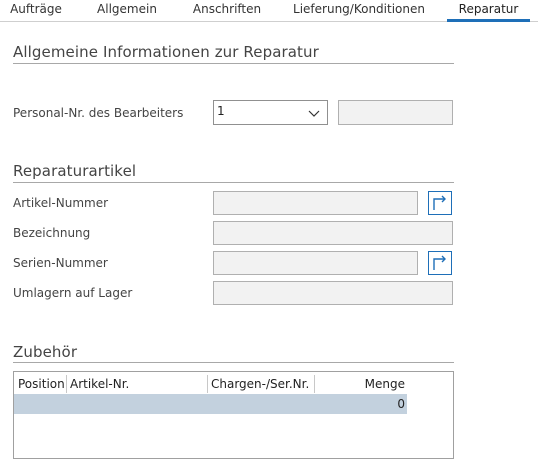 This screenshot has width=538, height=466. Describe the element at coordinates (221, 111) in the screenshot. I see `personal-number-value: 1` at that location.